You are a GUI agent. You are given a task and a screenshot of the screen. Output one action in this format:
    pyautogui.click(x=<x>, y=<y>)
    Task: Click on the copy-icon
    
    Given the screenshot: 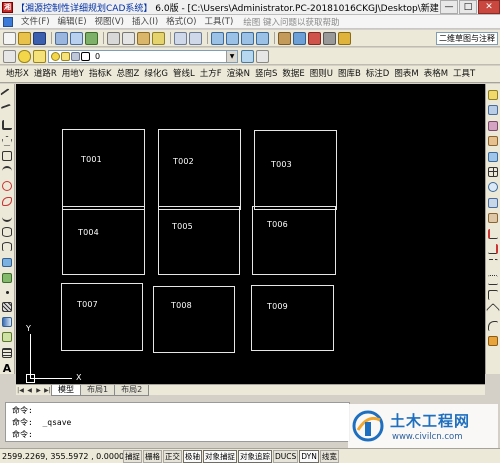 What is the action you would take?
    pyautogui.click(x=128, y=38)
    